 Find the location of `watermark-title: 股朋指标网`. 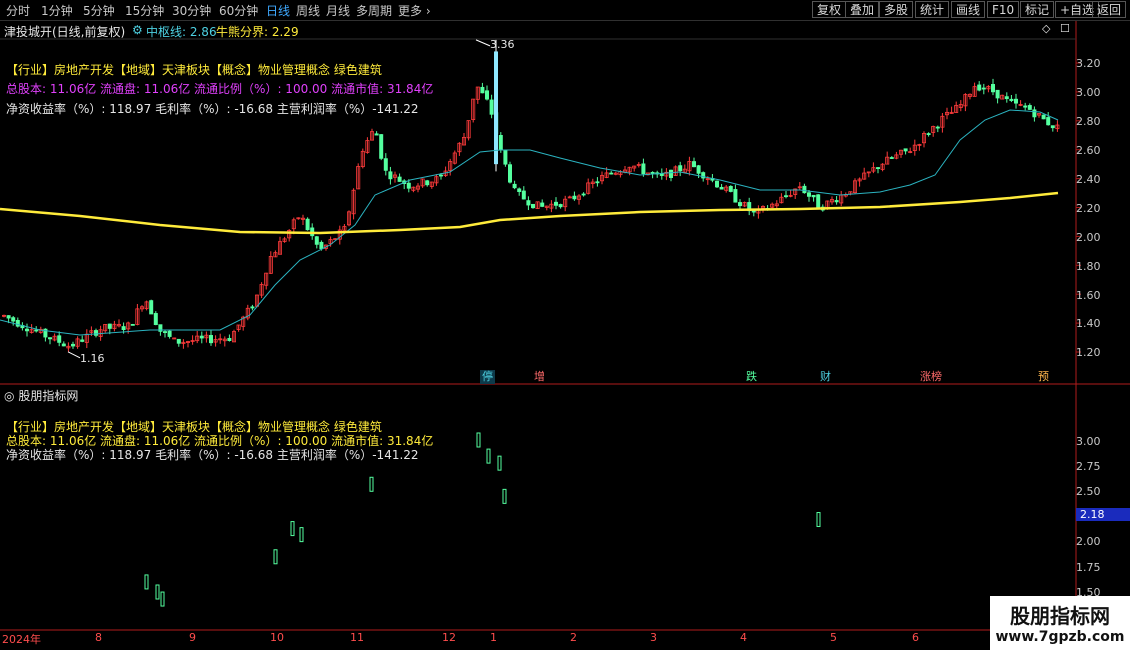

watermark-title: 股朋指标网 is located at coordinates (1060, 616).